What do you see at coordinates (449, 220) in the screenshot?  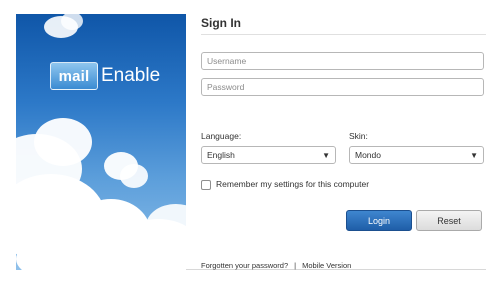 I see `reset-button: Reset` at bounding box center [449, 220].